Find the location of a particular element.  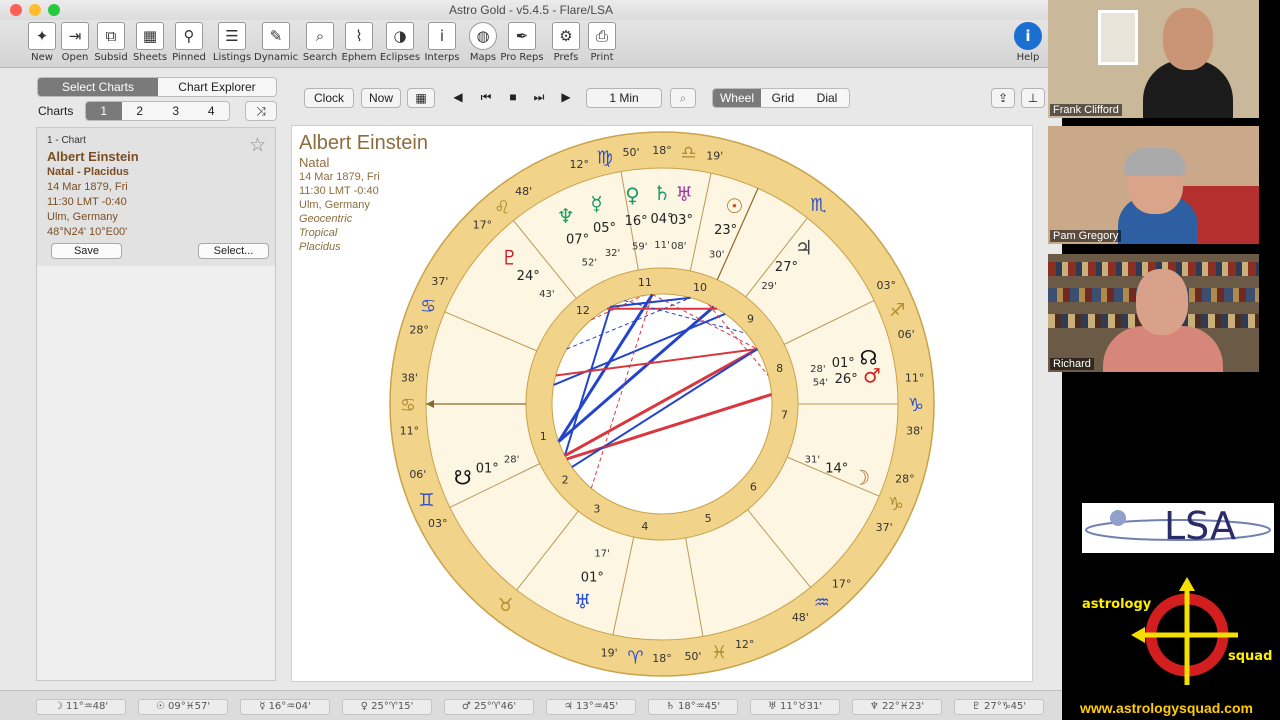

clock-button: Clock is located at coordinates (329, 98).